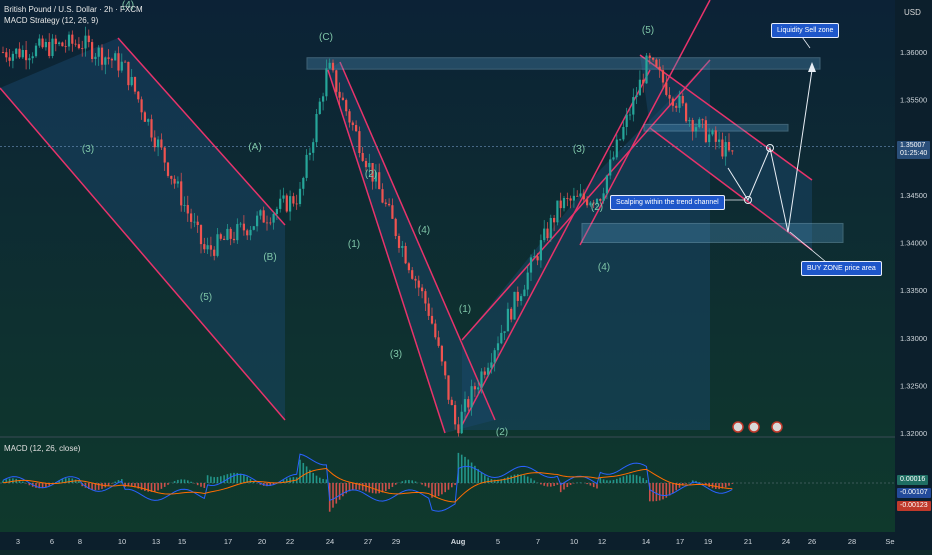  Describe the element at coordinates (326, 37) in the screenshot. I see `wave-label: (C)` at that location.